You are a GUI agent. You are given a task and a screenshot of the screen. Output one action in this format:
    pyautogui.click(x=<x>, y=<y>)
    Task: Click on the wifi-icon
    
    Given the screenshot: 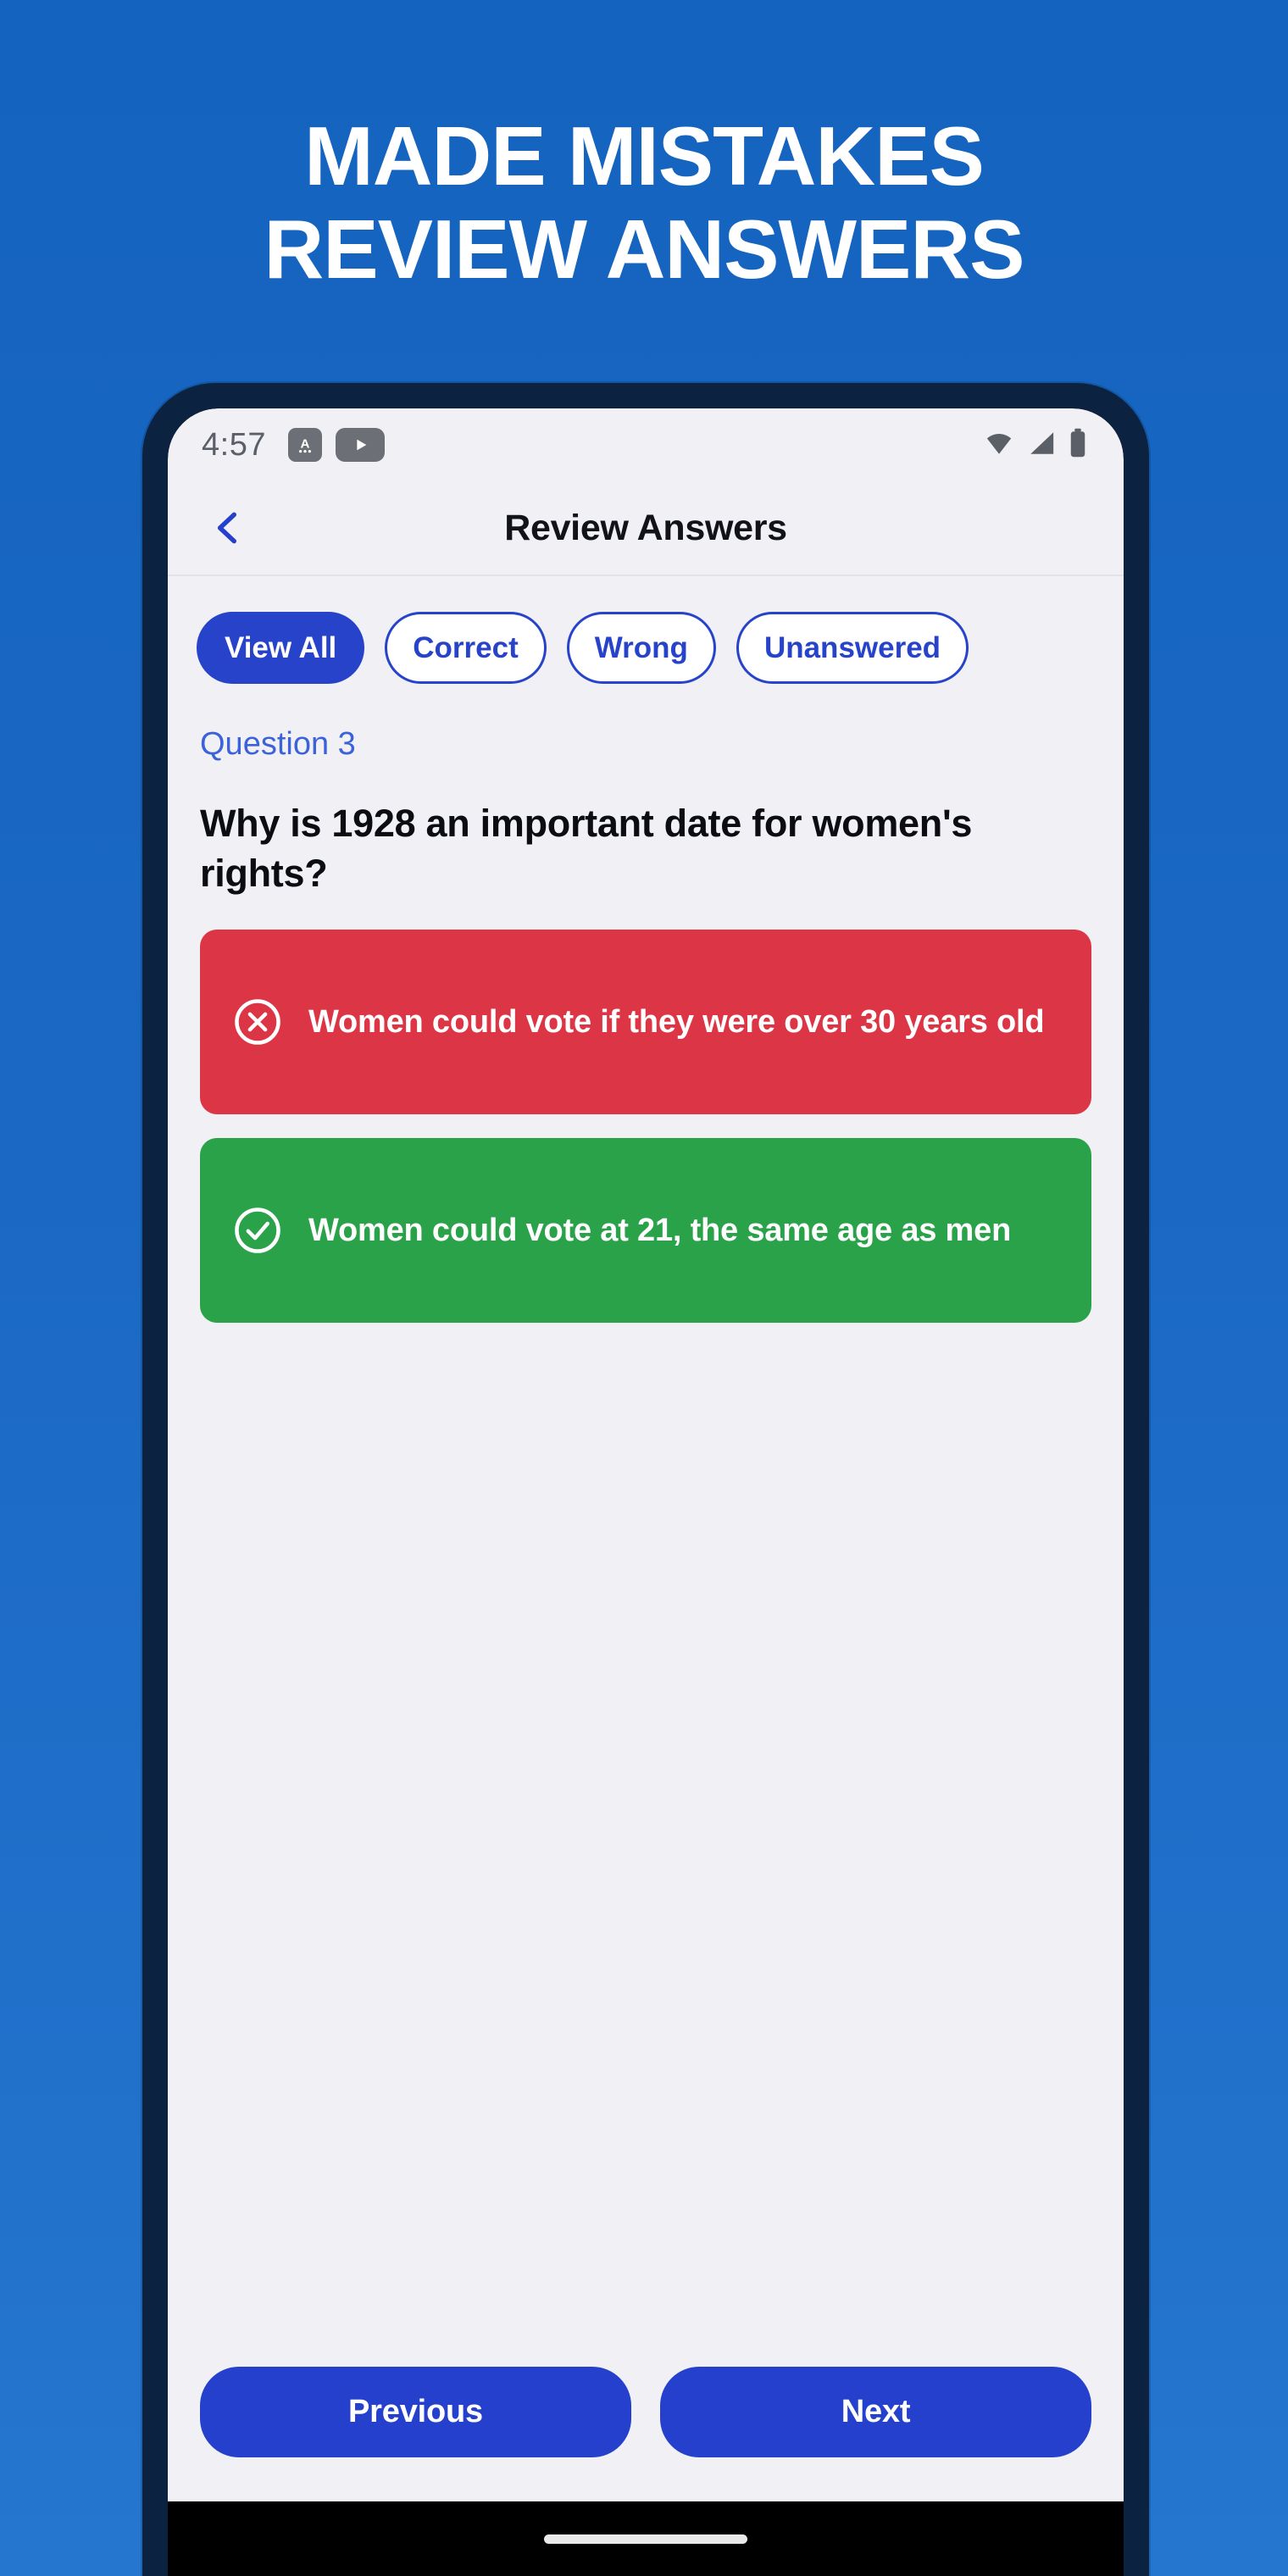 What is the action you would take?
    pyautogui.click(x=999, y=445)
    